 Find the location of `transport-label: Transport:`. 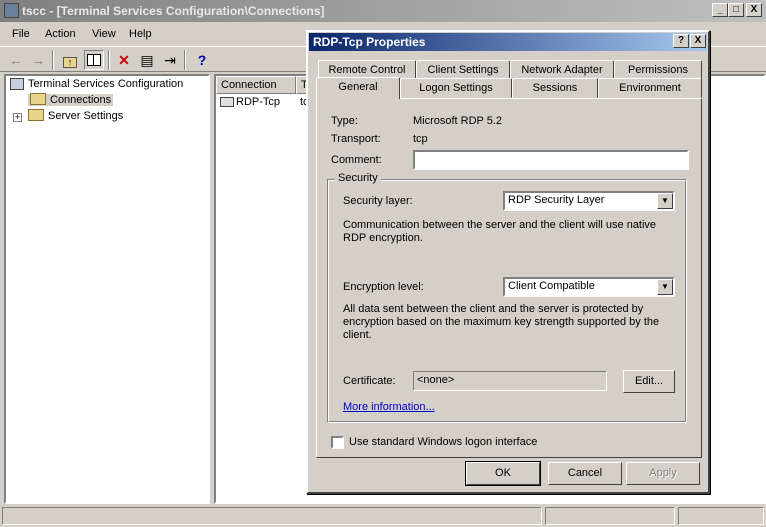

transport-label: Transport: is located at coordinates (356, 139).